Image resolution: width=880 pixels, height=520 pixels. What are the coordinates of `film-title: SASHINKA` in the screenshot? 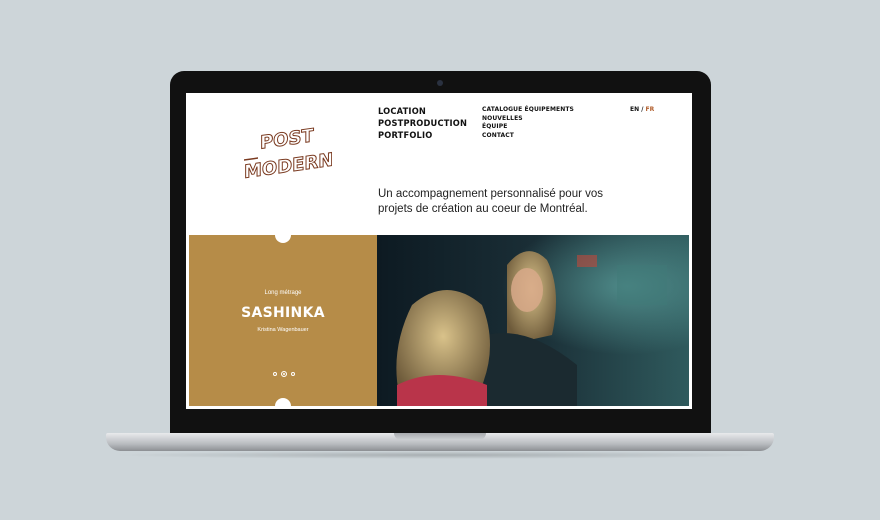 It's located at (283, 313).